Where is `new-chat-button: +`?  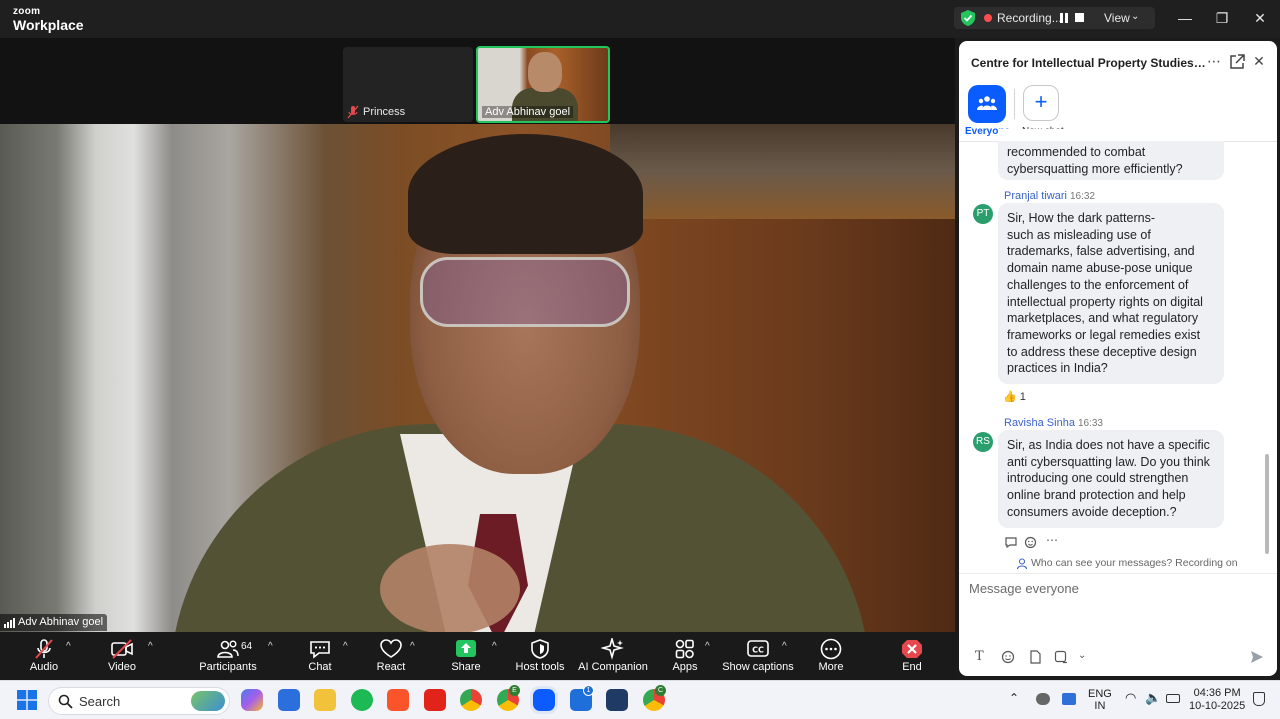
new-chat-button: + is located at coordinates (1041, 103).